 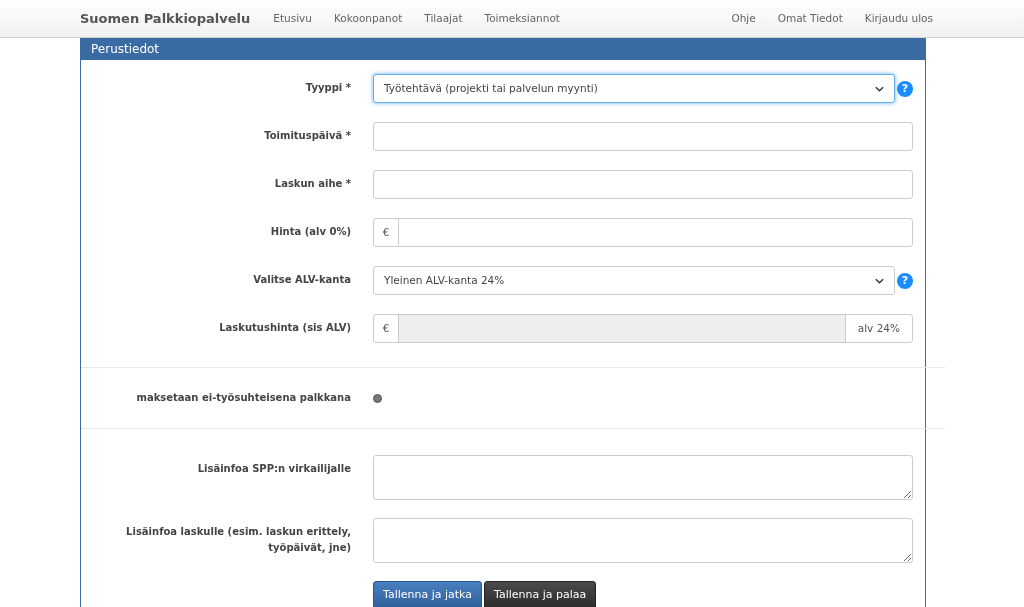 I want to click on nav-link: Tilaajat, so click(x=443, y=18).